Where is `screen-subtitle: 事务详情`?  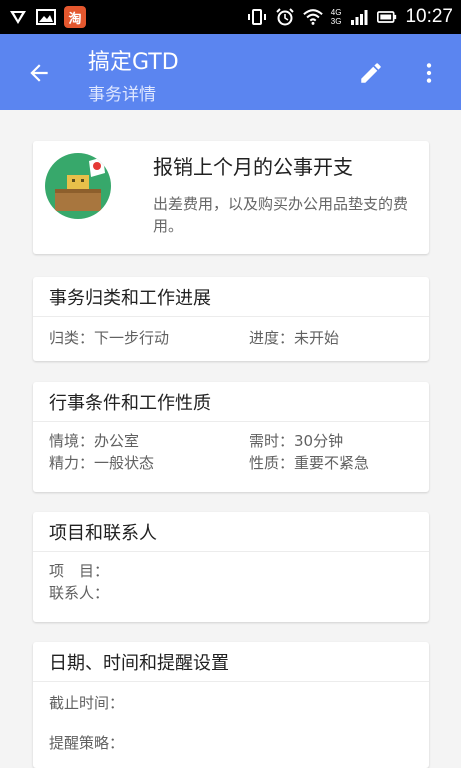 screen-subtitle: 事务详情 is located at coordinates (122, 95).